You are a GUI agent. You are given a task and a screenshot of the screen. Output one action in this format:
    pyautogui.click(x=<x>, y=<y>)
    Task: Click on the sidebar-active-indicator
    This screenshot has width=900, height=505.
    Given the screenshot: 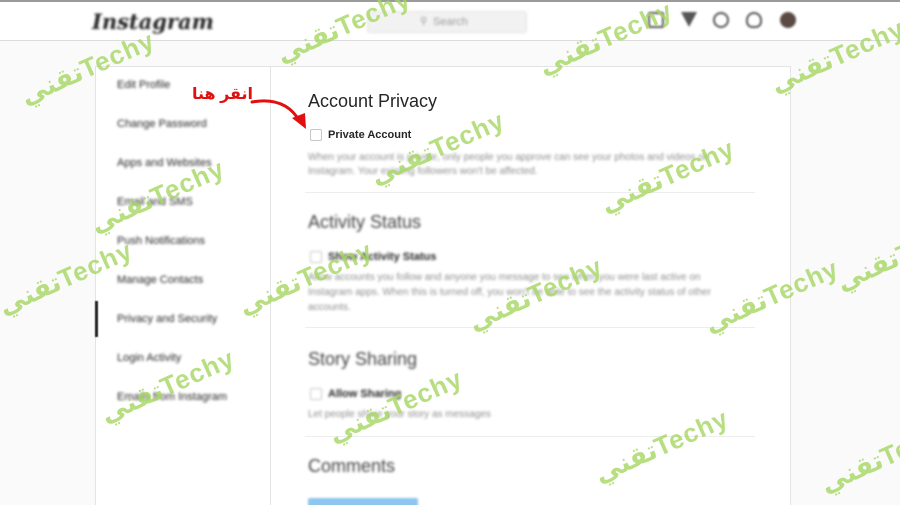 What is the action you would take?
    pyautogui.click(x=96, y=319)
    